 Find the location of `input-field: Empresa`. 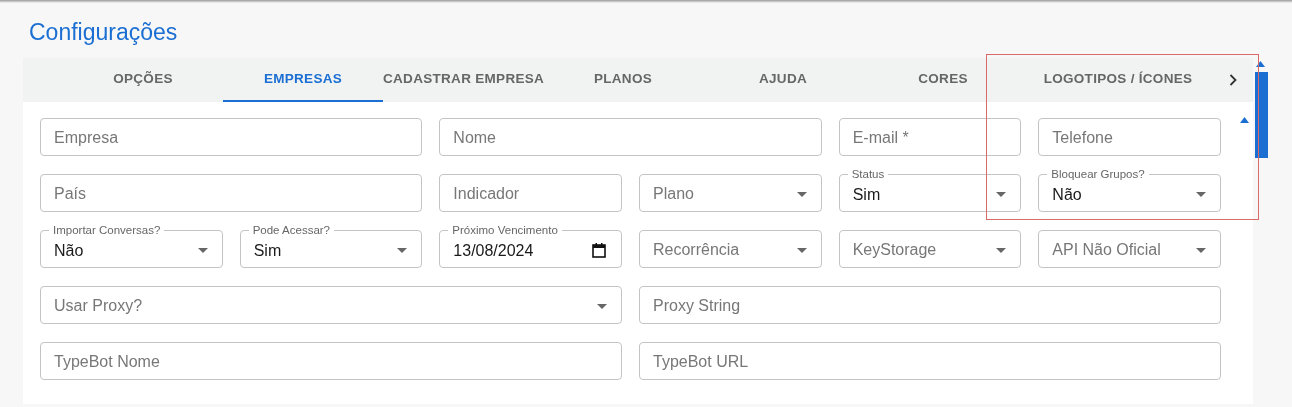

input-field: Empresa is located at coordinates (231, 137).